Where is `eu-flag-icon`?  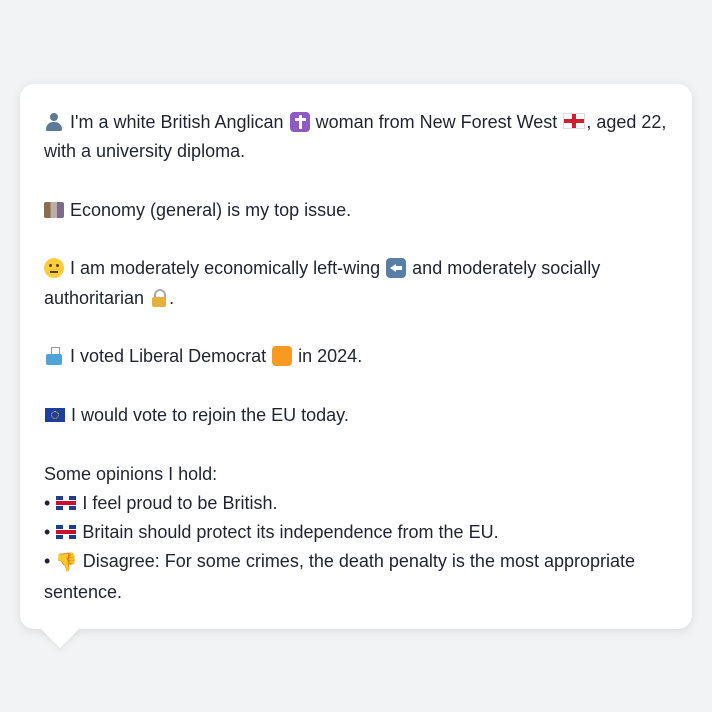
eu-flag-icon is located at coordinates (55, 414).